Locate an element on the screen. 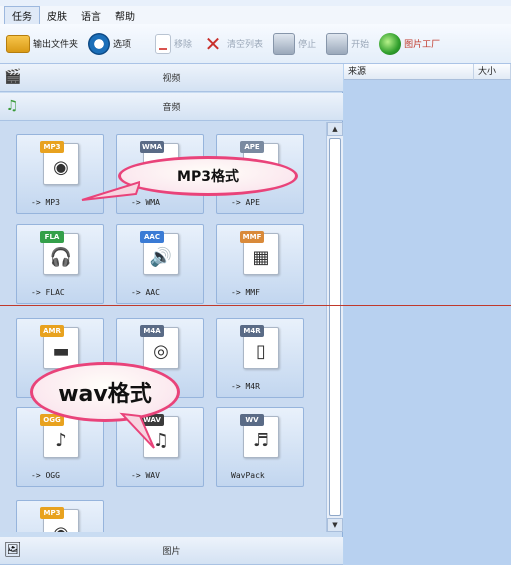  audio-file-icon: M4A ◎ is located at coordinates (159, 347).